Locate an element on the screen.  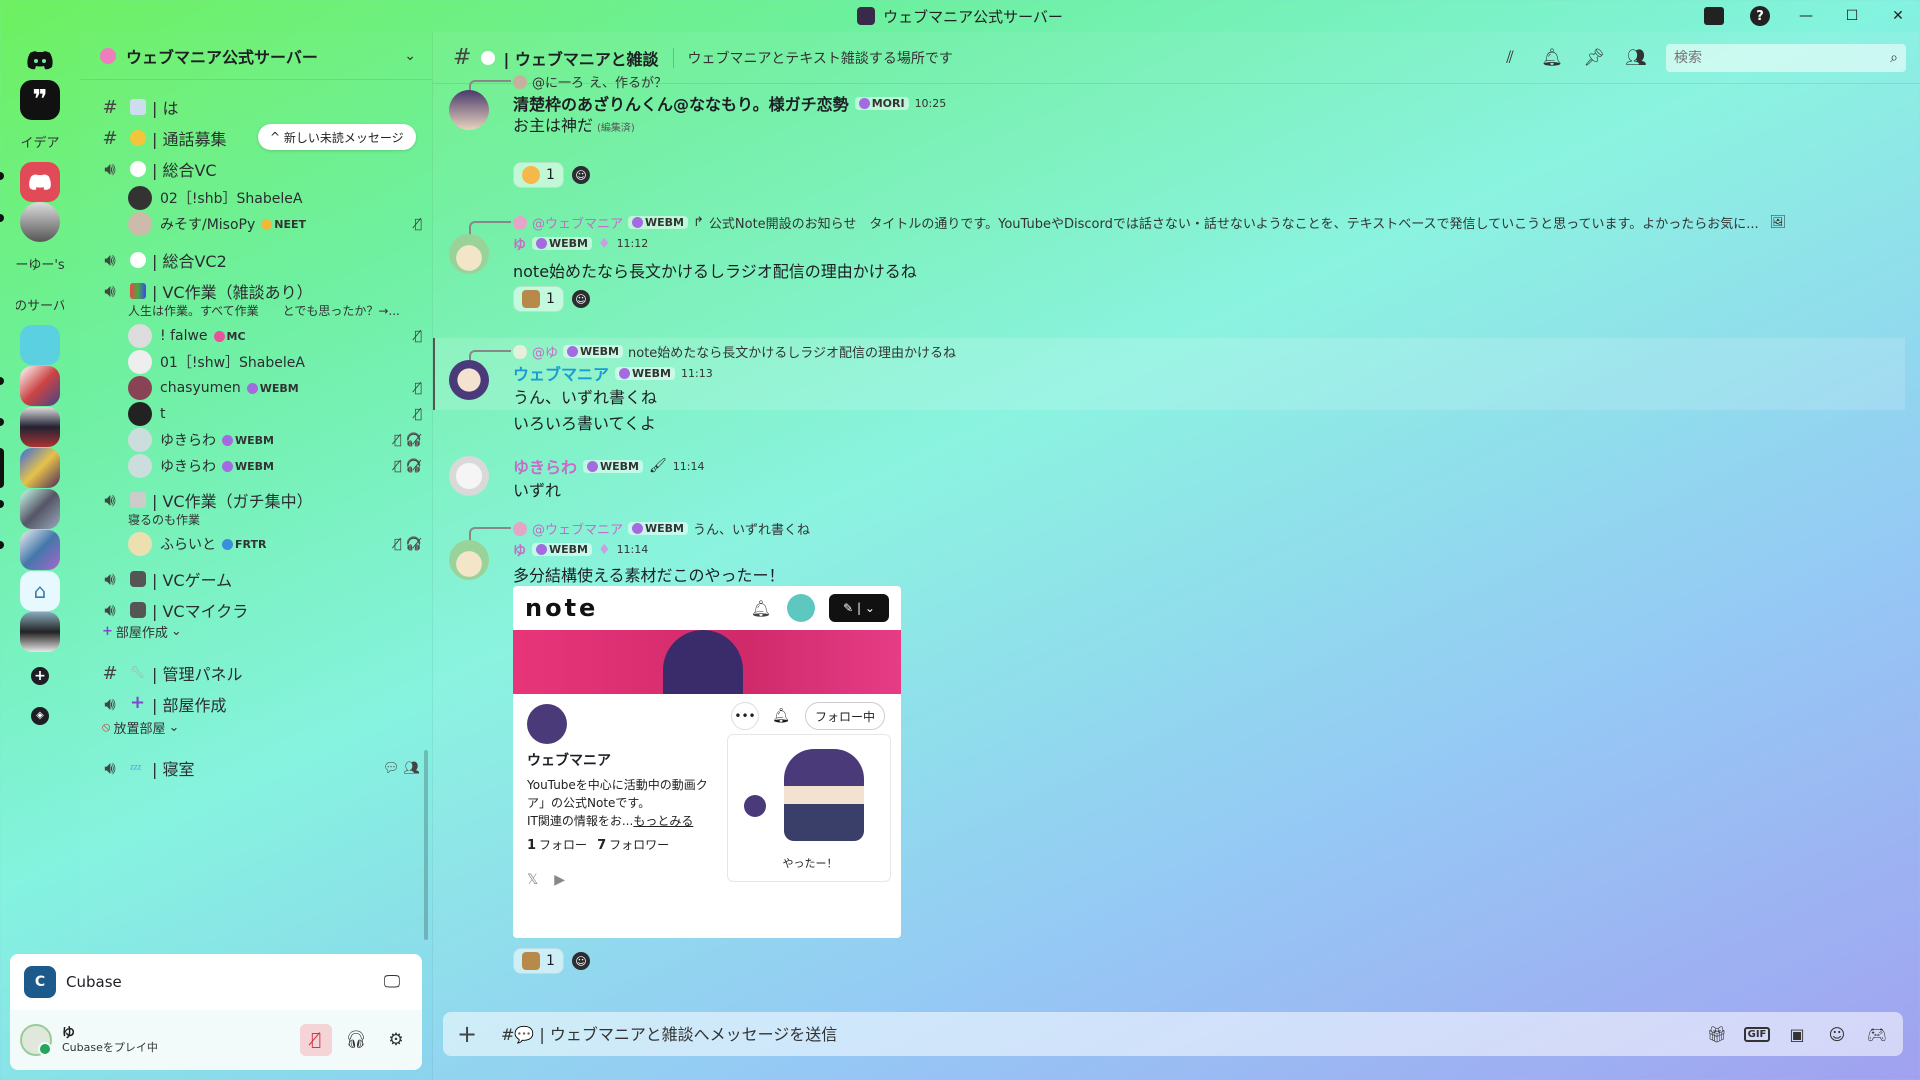
server-yu: ーゆー's is located at coordinates (40, 263).